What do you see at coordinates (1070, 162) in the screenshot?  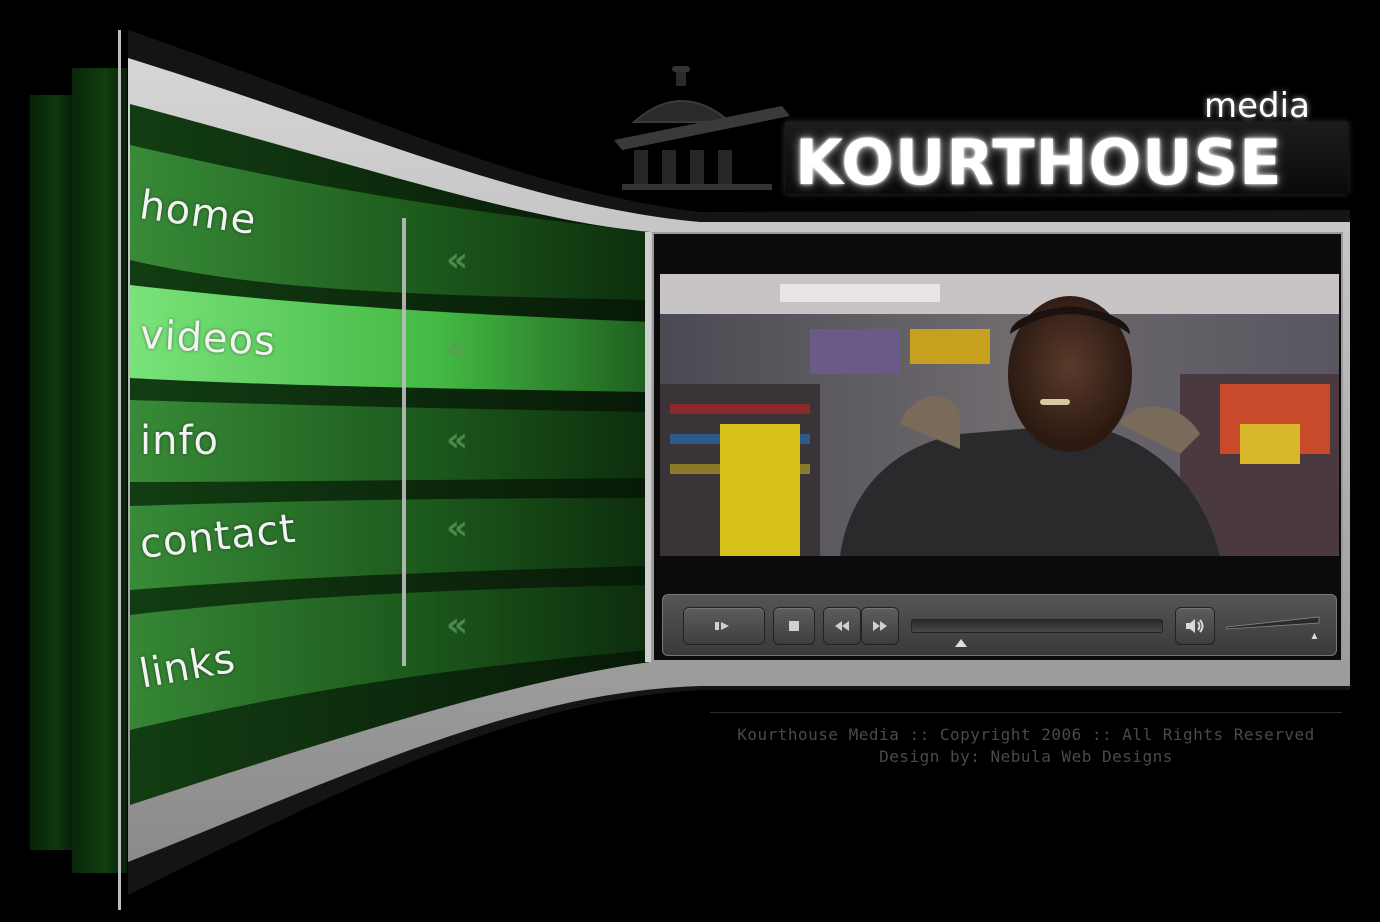 I see `logo-wordmark: KOURTHOUSE` at bounding box center [1070, 162].